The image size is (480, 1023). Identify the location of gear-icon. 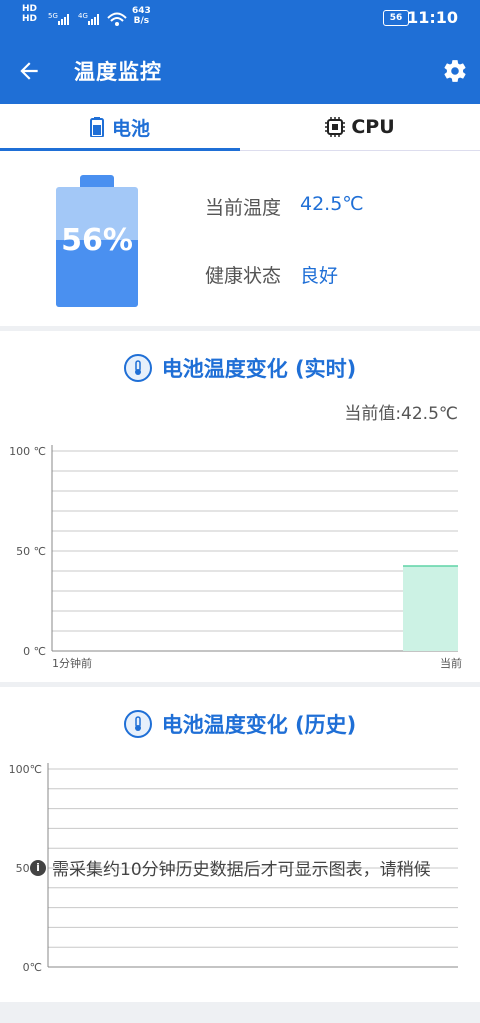
(455, 71).